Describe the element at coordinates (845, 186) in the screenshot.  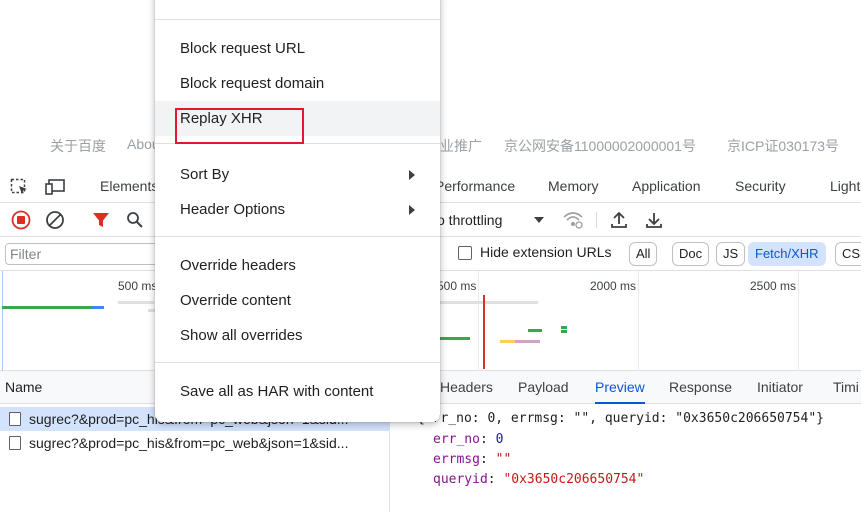
I see `tab-lighthouse: Light` at that location.